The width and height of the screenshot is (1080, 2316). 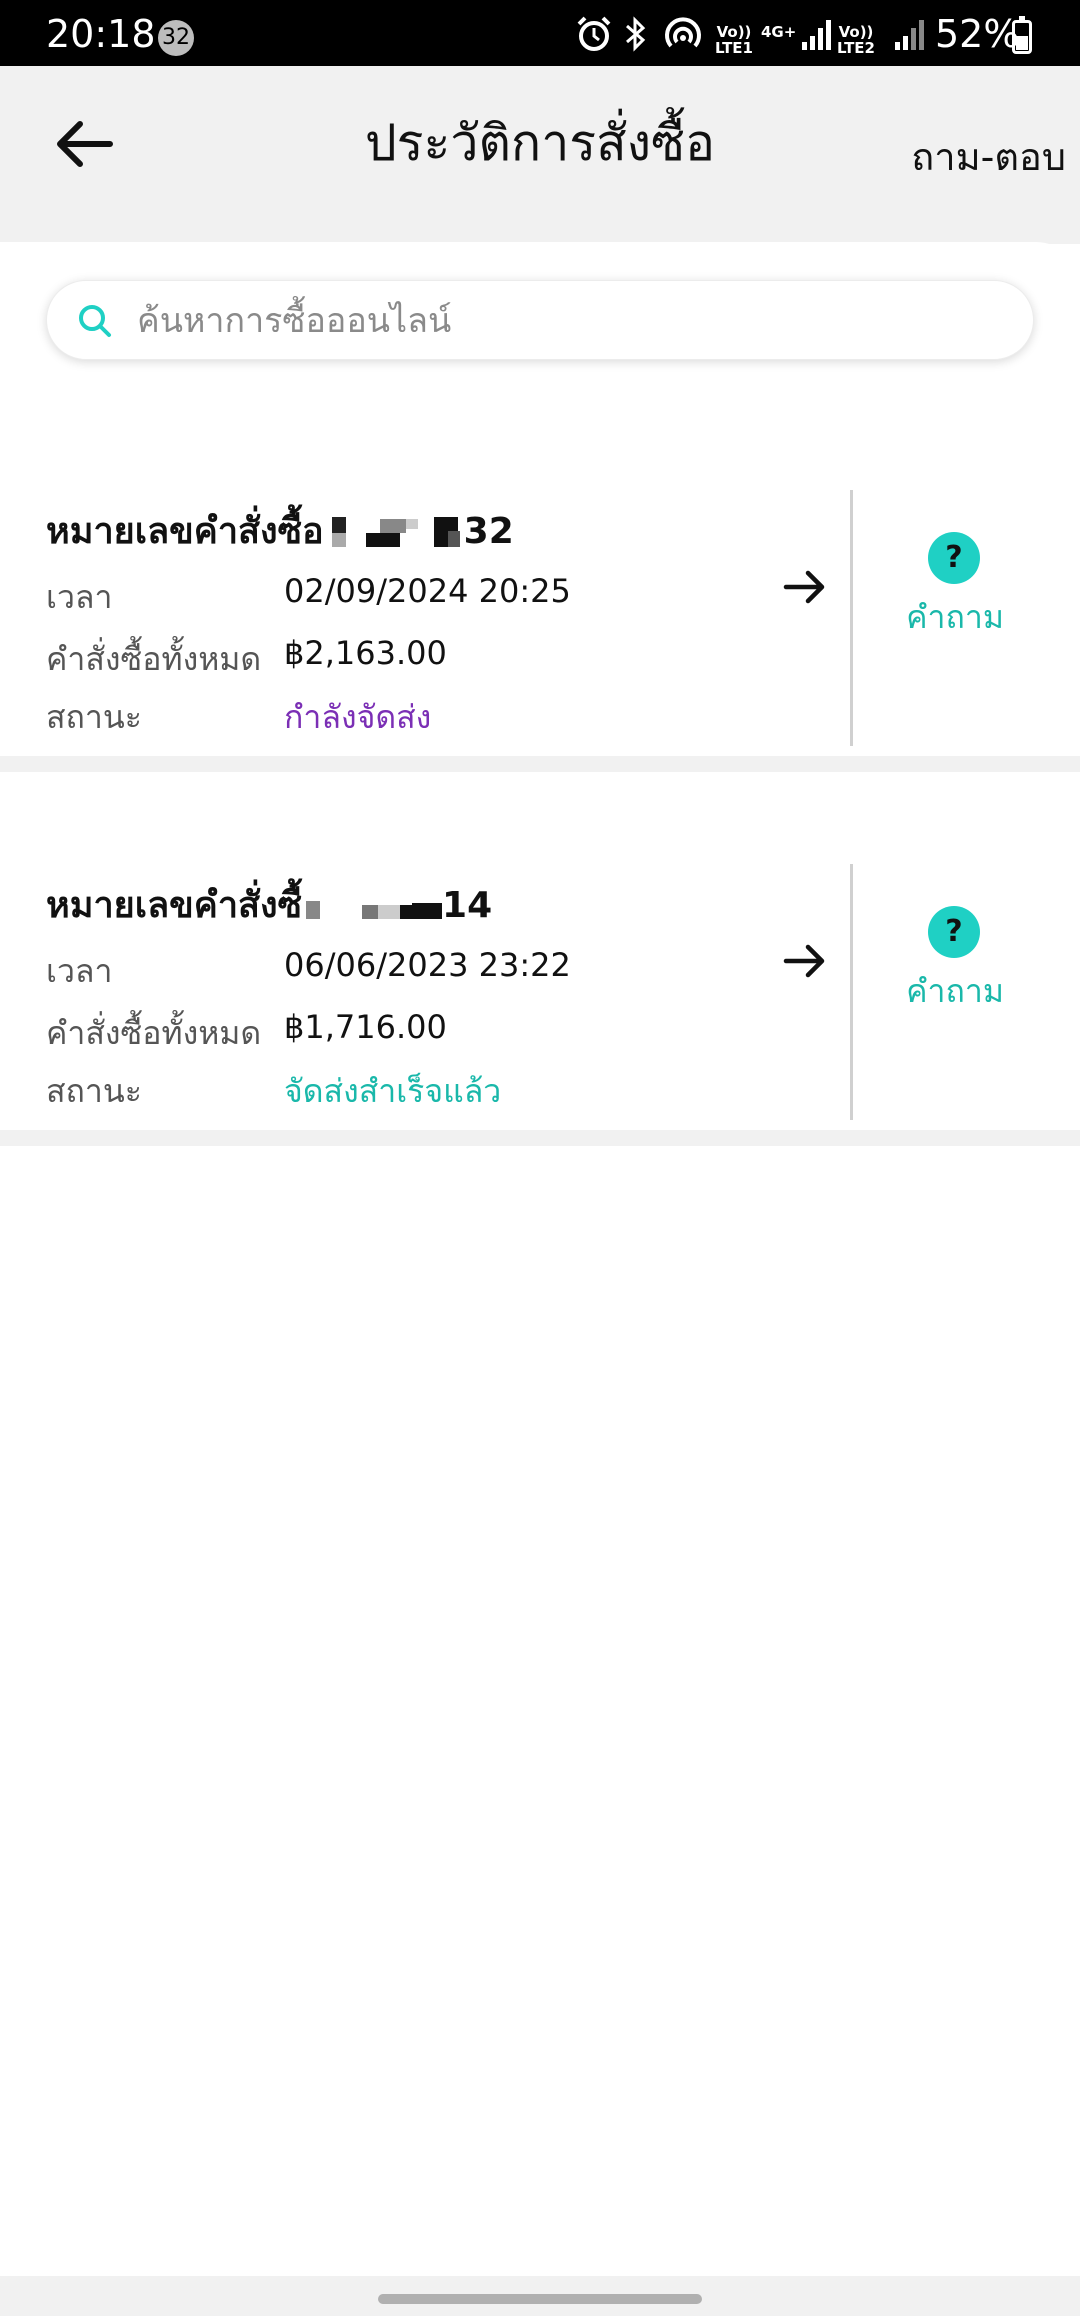 What do you see at coordinates (636, 34) in the screenshot?
I see `bluetooth-icon` at bounding box center [636, 34].